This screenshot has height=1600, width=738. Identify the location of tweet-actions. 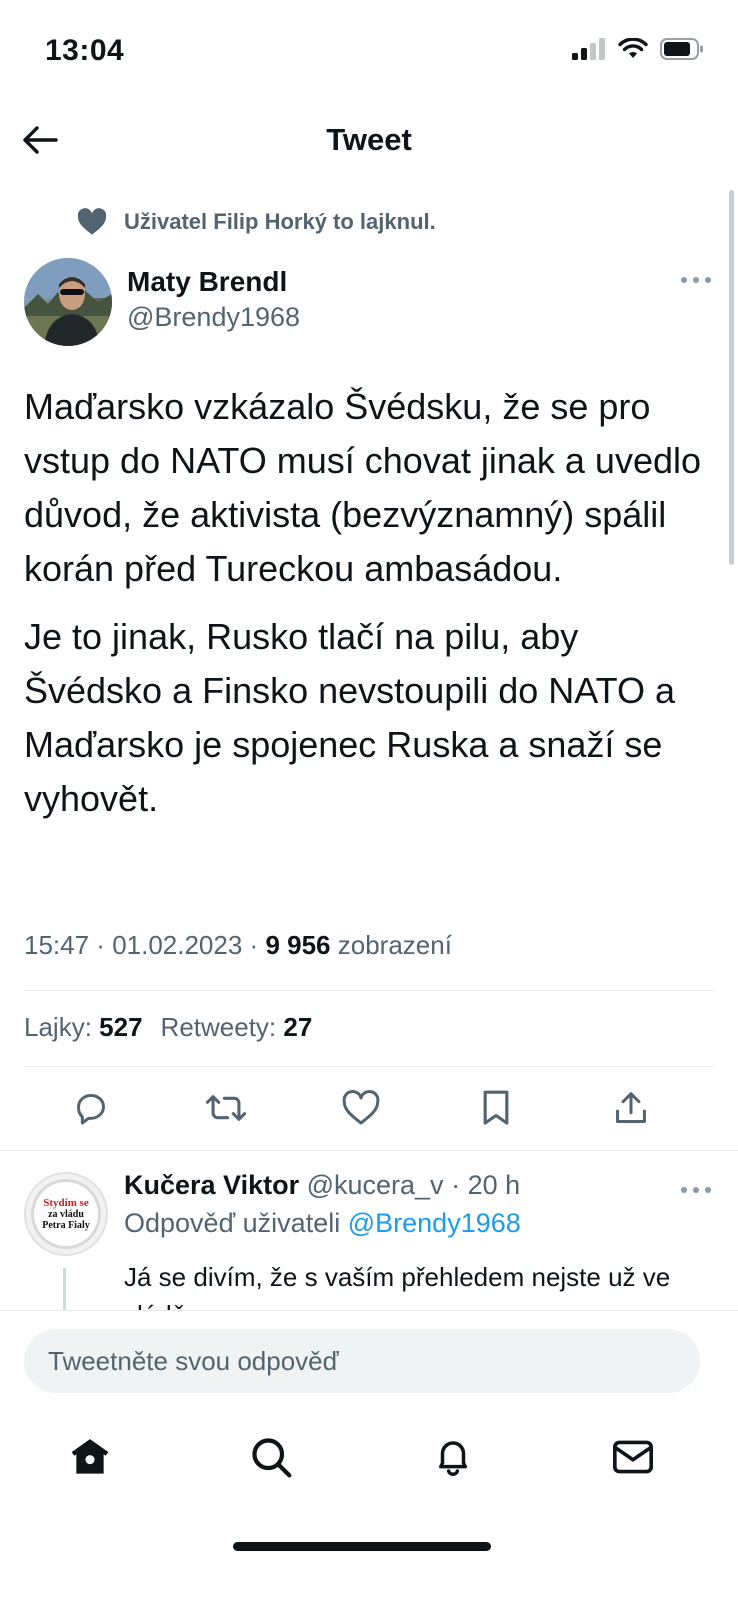
(369, 1108).